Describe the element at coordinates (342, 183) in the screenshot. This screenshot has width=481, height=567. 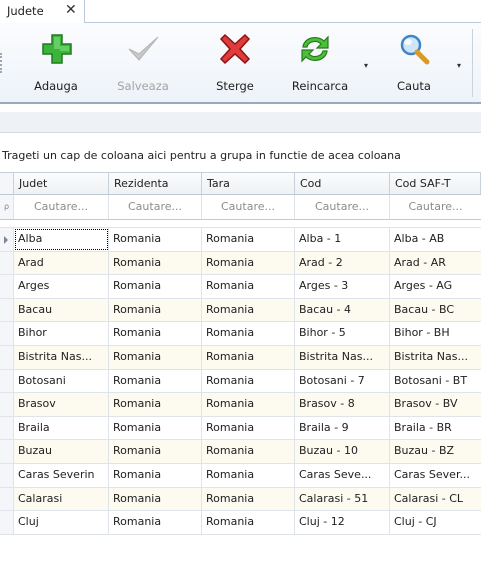
I see `column-header-cod: Cod` at that location.